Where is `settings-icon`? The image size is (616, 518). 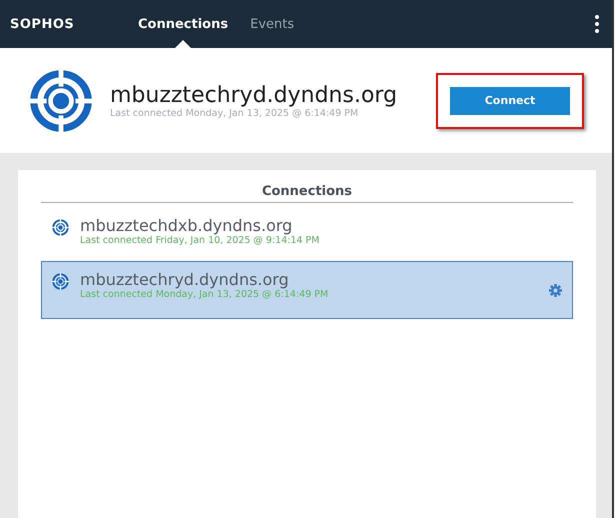 settings-icon is located at coordinates (555, 290).